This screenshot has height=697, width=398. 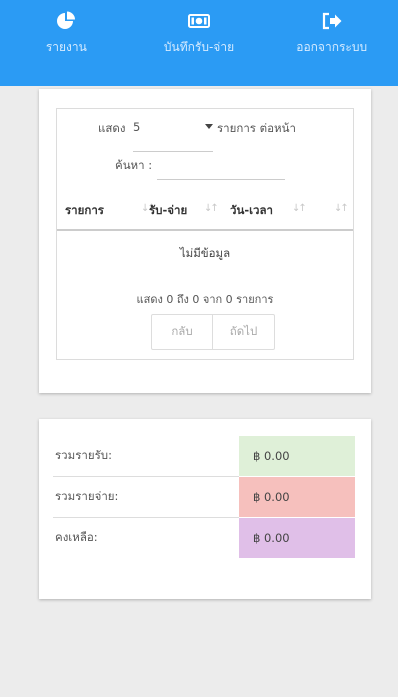 I want to click on summary-row-expense: รวมรายจ่าย: ฿ 0.00, so click(x=204, y=497).